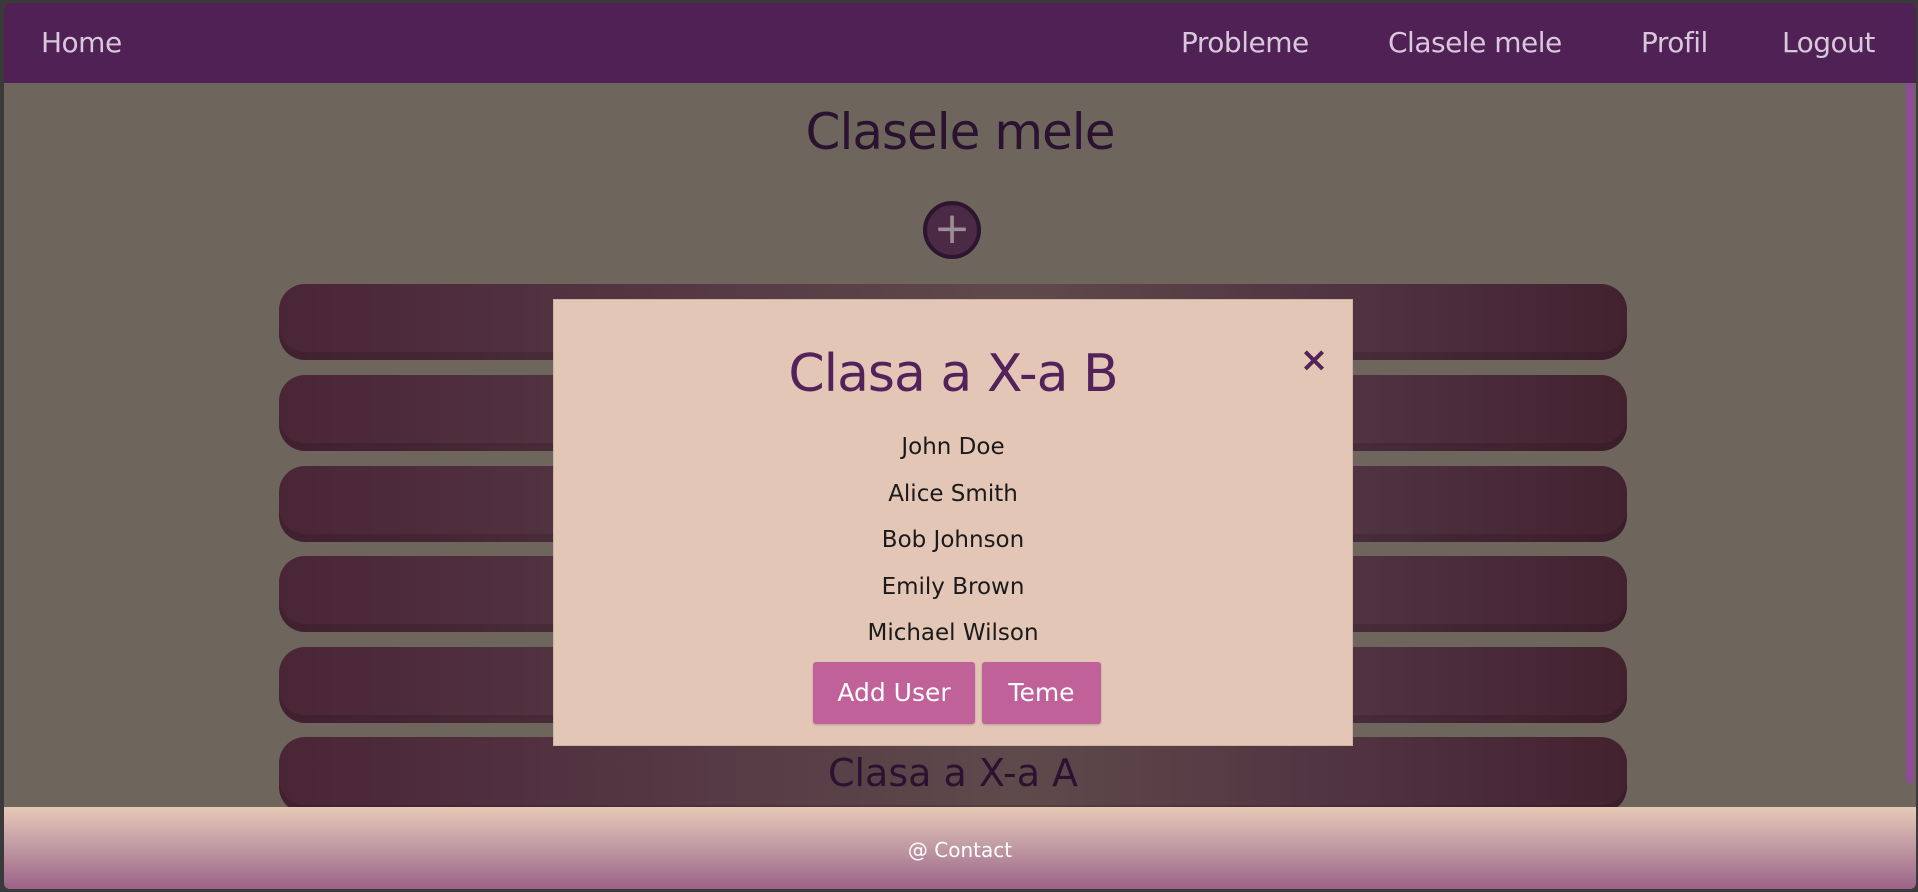 This screenshot has height=892, width=1918. I want to click on class-item-clasa-x-a: Clasa a X-a A, so click(953, 775).